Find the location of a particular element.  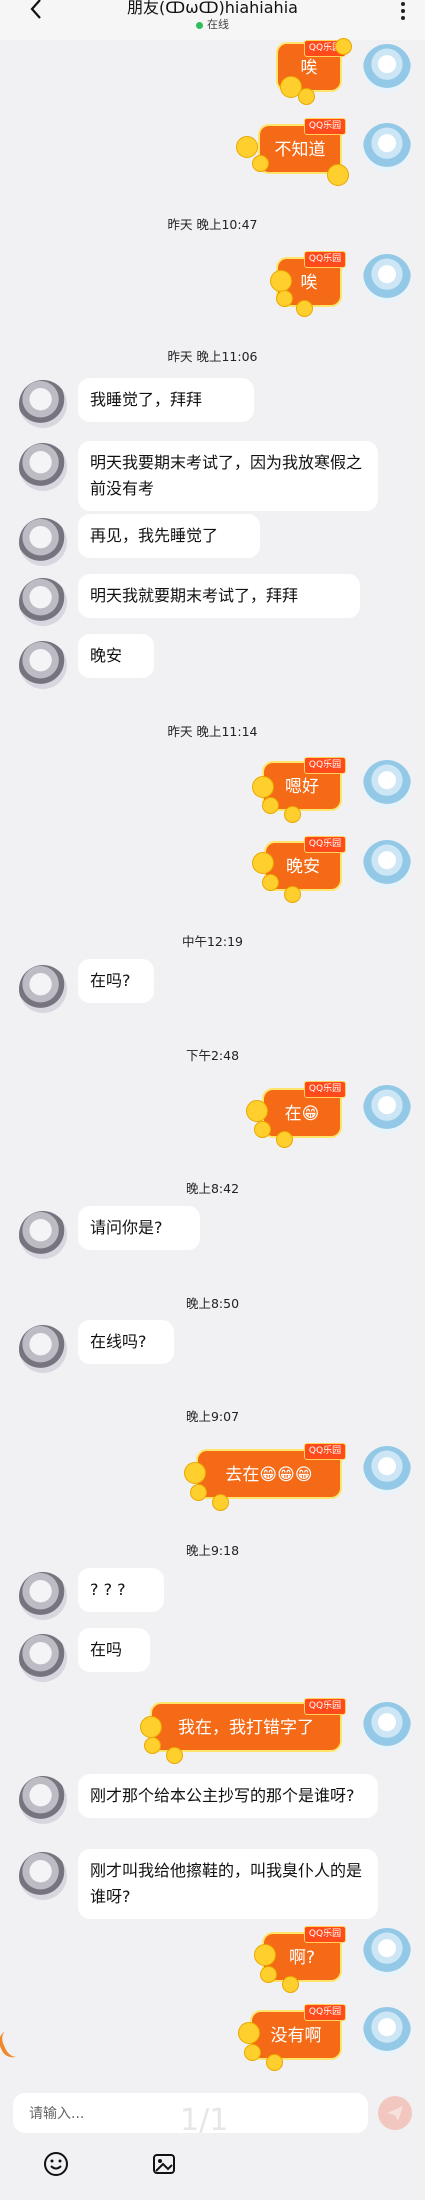

message-text: 刚才那个给本公主抄写的那个是谁呀? is located at coordinates (222, 1795).